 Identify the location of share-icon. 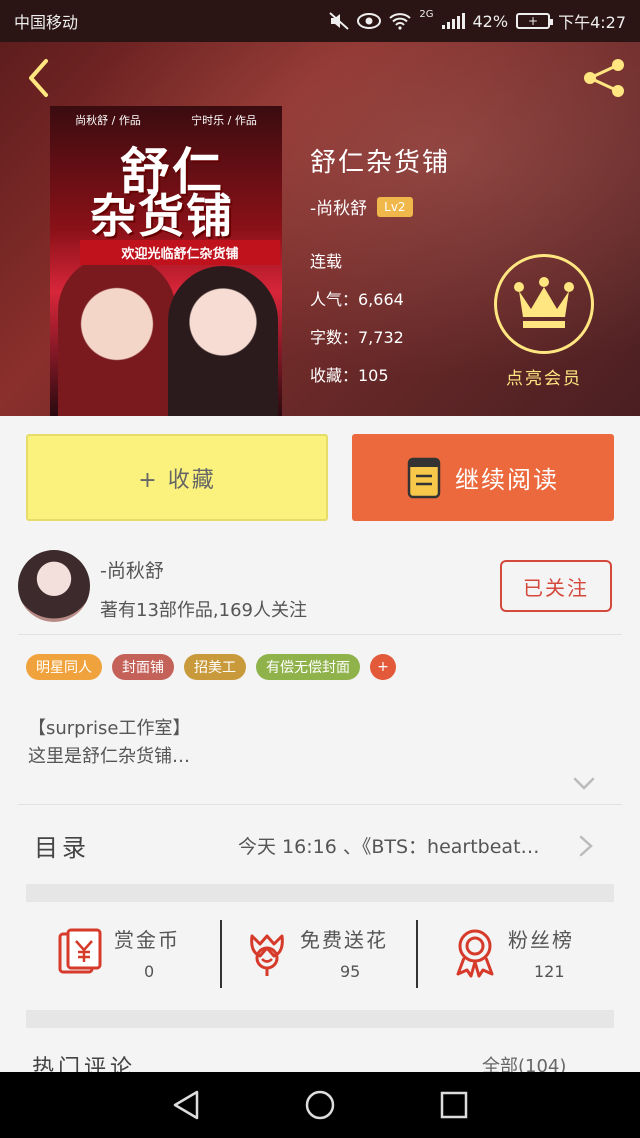
(604, 78).